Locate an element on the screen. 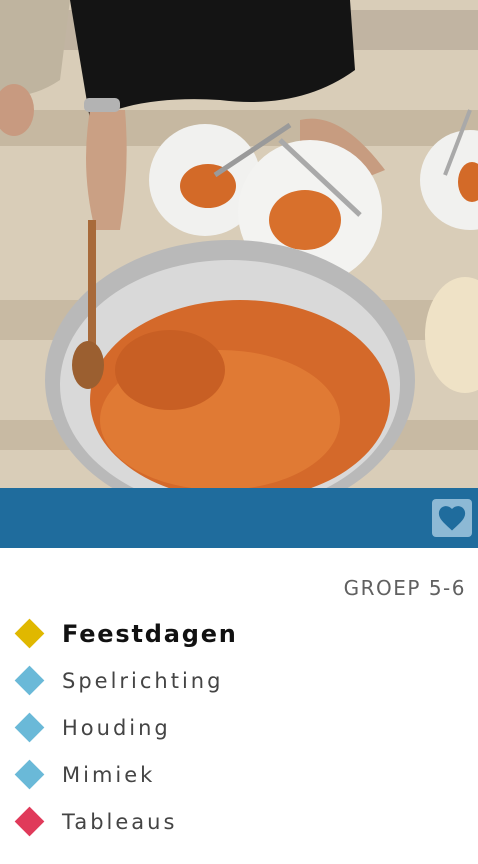  topic-label: Feestdagen is located at coordinates (150, 633).